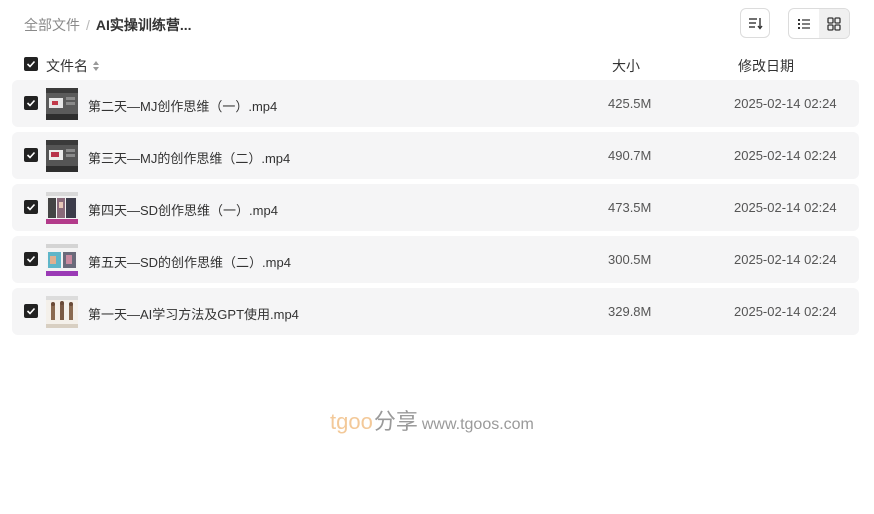  Describe the element at coordinates (183, 209) in the screenshot. I see `file-name: 第四天—SD创作思维（一）.mp4` at that location.